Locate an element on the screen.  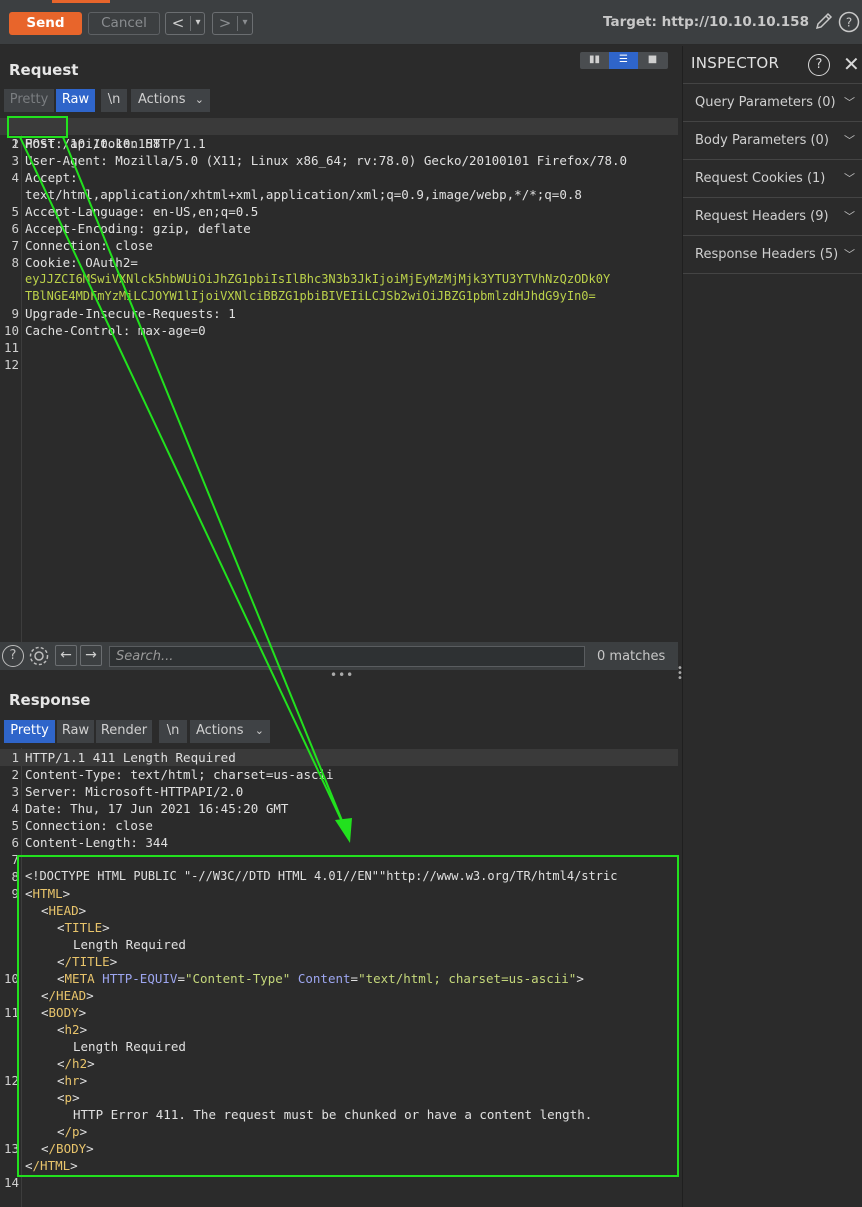
splitter-handle: ••• is located at coordinates (342, 675).